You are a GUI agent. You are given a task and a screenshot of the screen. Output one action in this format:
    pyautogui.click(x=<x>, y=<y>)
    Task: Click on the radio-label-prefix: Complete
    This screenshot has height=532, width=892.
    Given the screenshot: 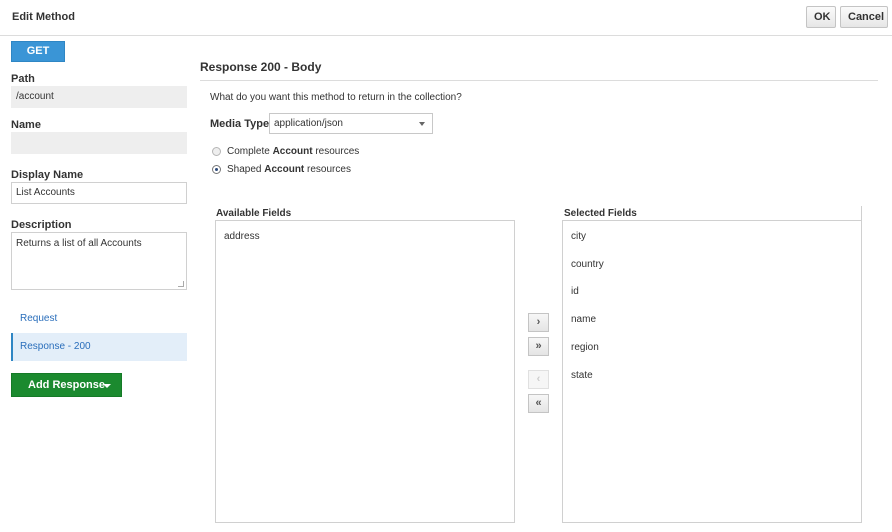 What is the action you would take?
    pyautogui.click(x=250, y=151)
    